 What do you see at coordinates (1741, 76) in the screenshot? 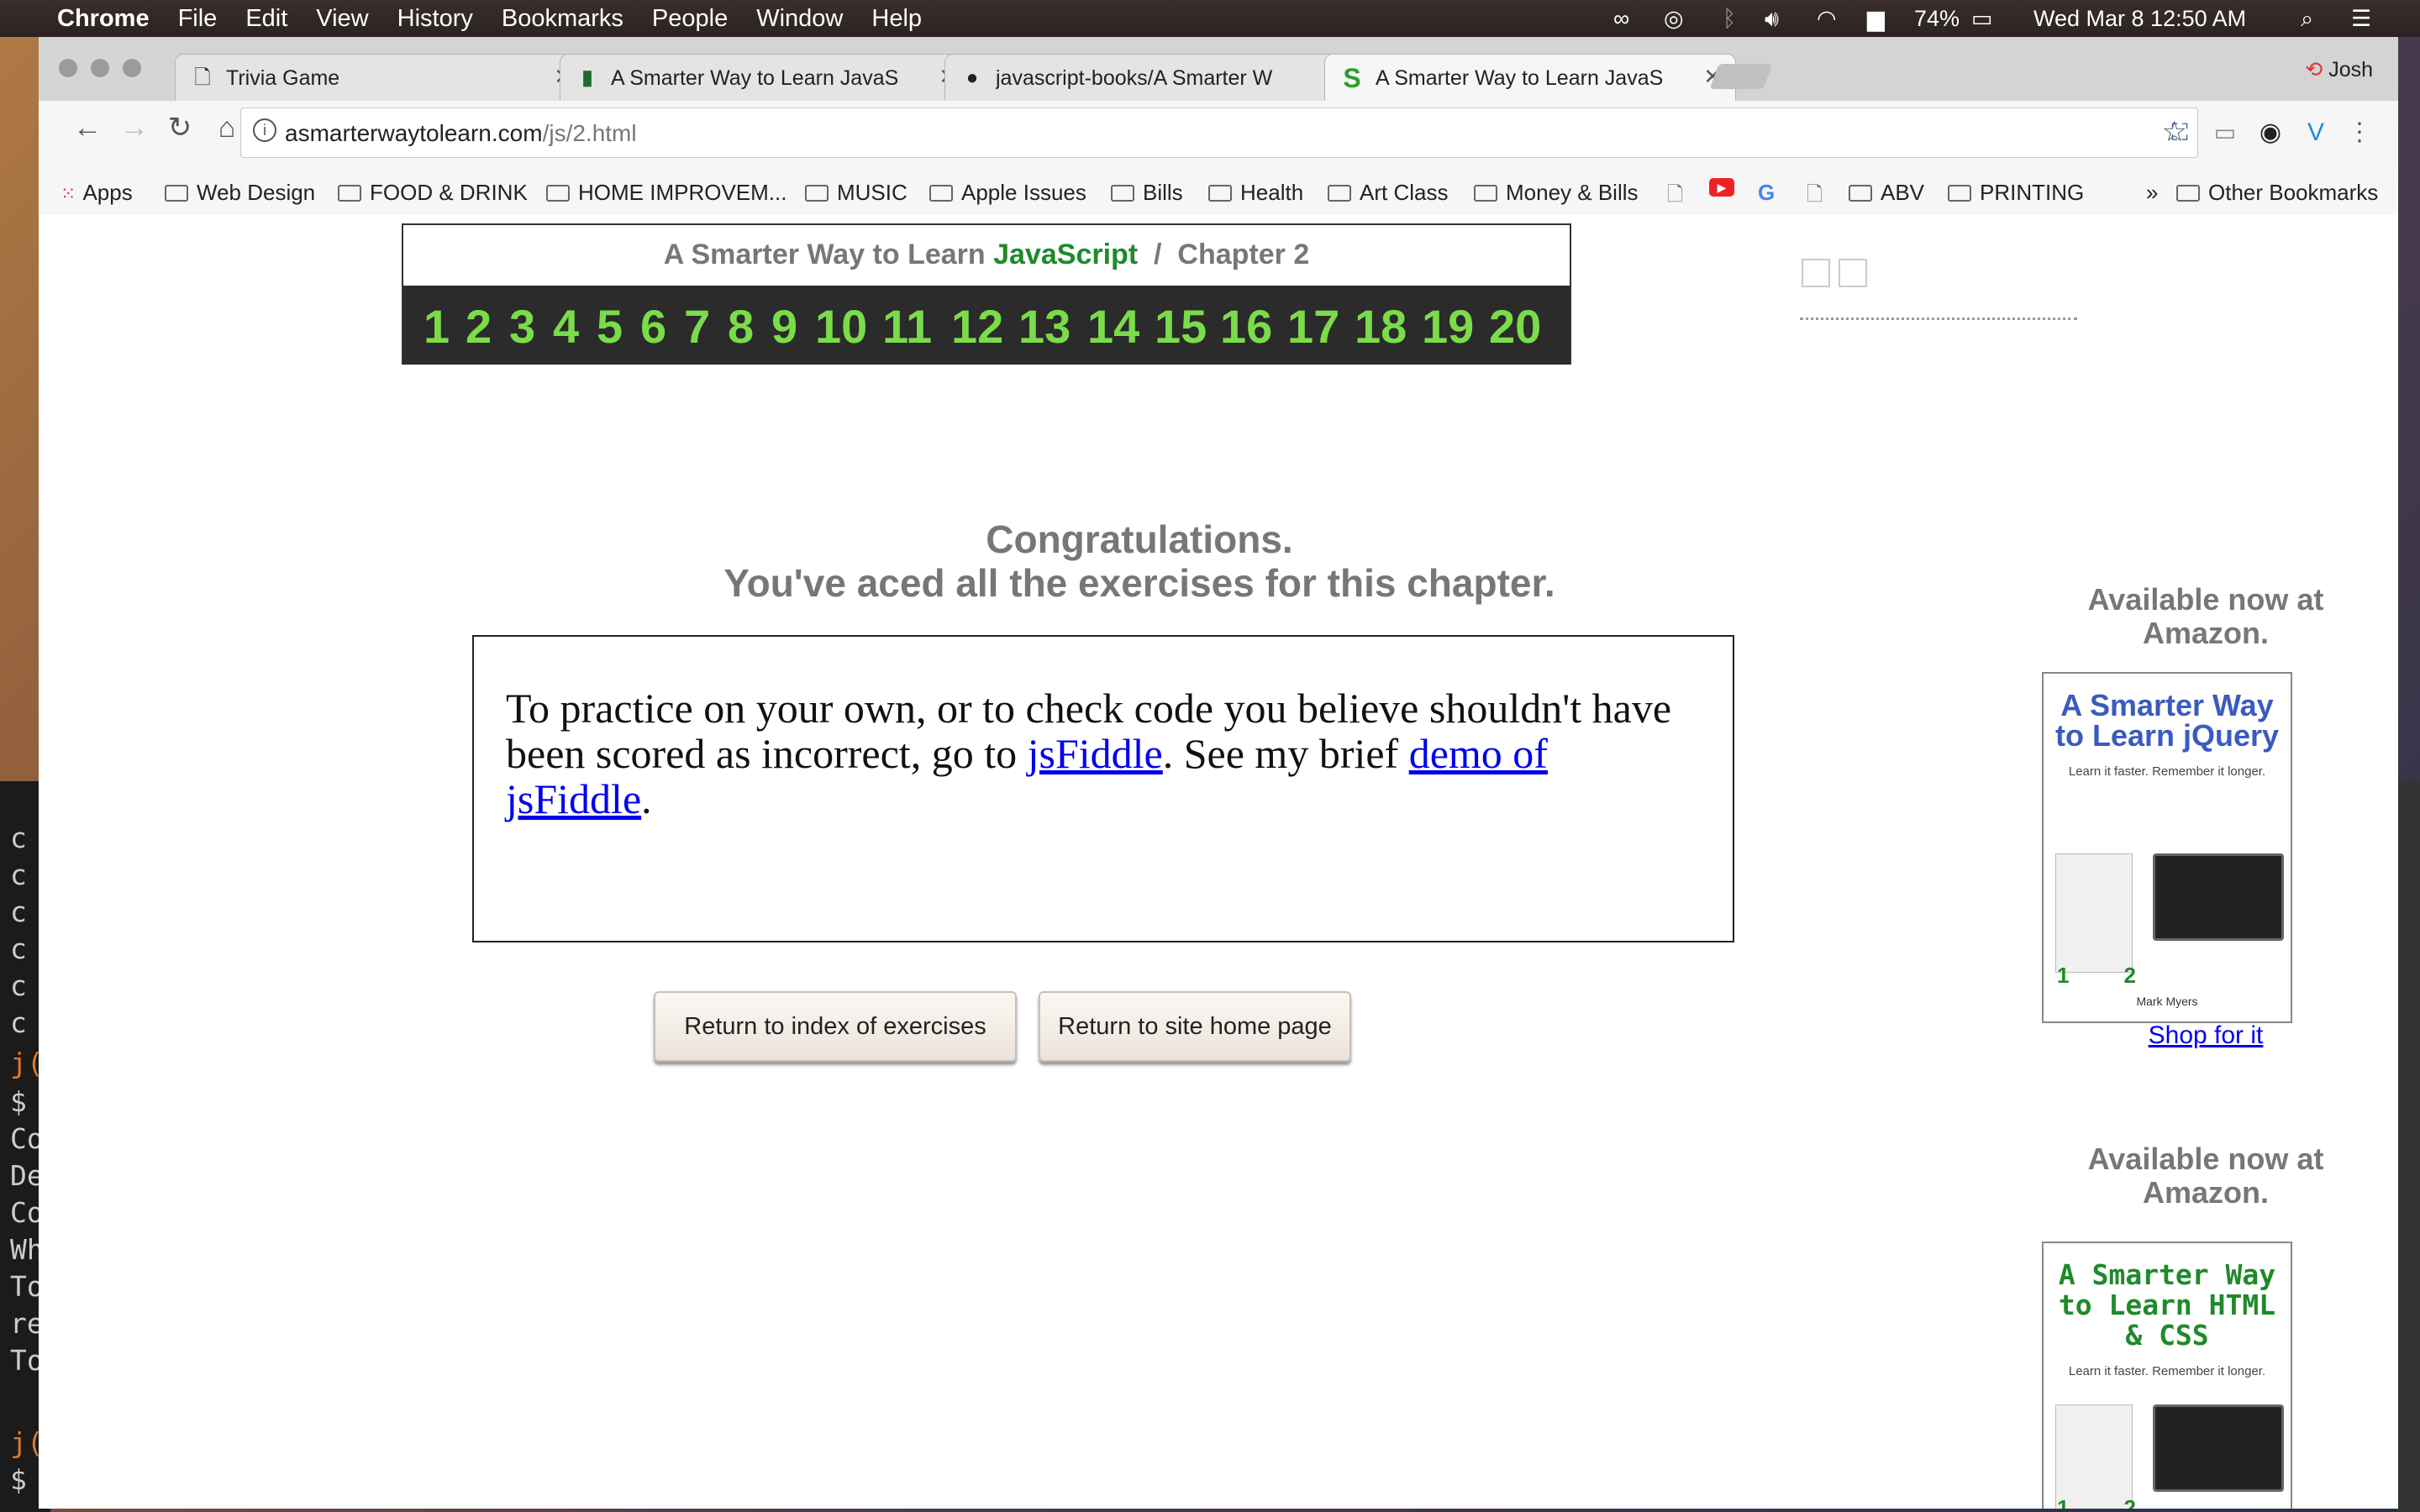
I see `new-tab-button` at bounding box center [1741, 76].